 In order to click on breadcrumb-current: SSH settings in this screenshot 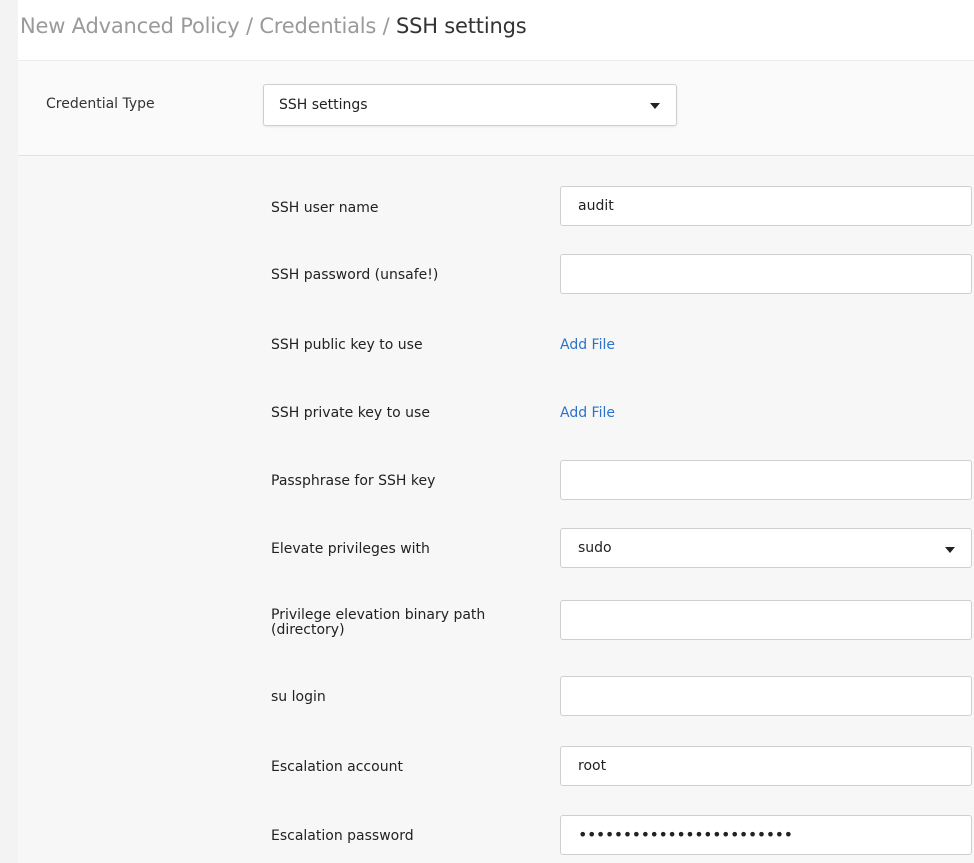, I will do `click(461, 26)`.